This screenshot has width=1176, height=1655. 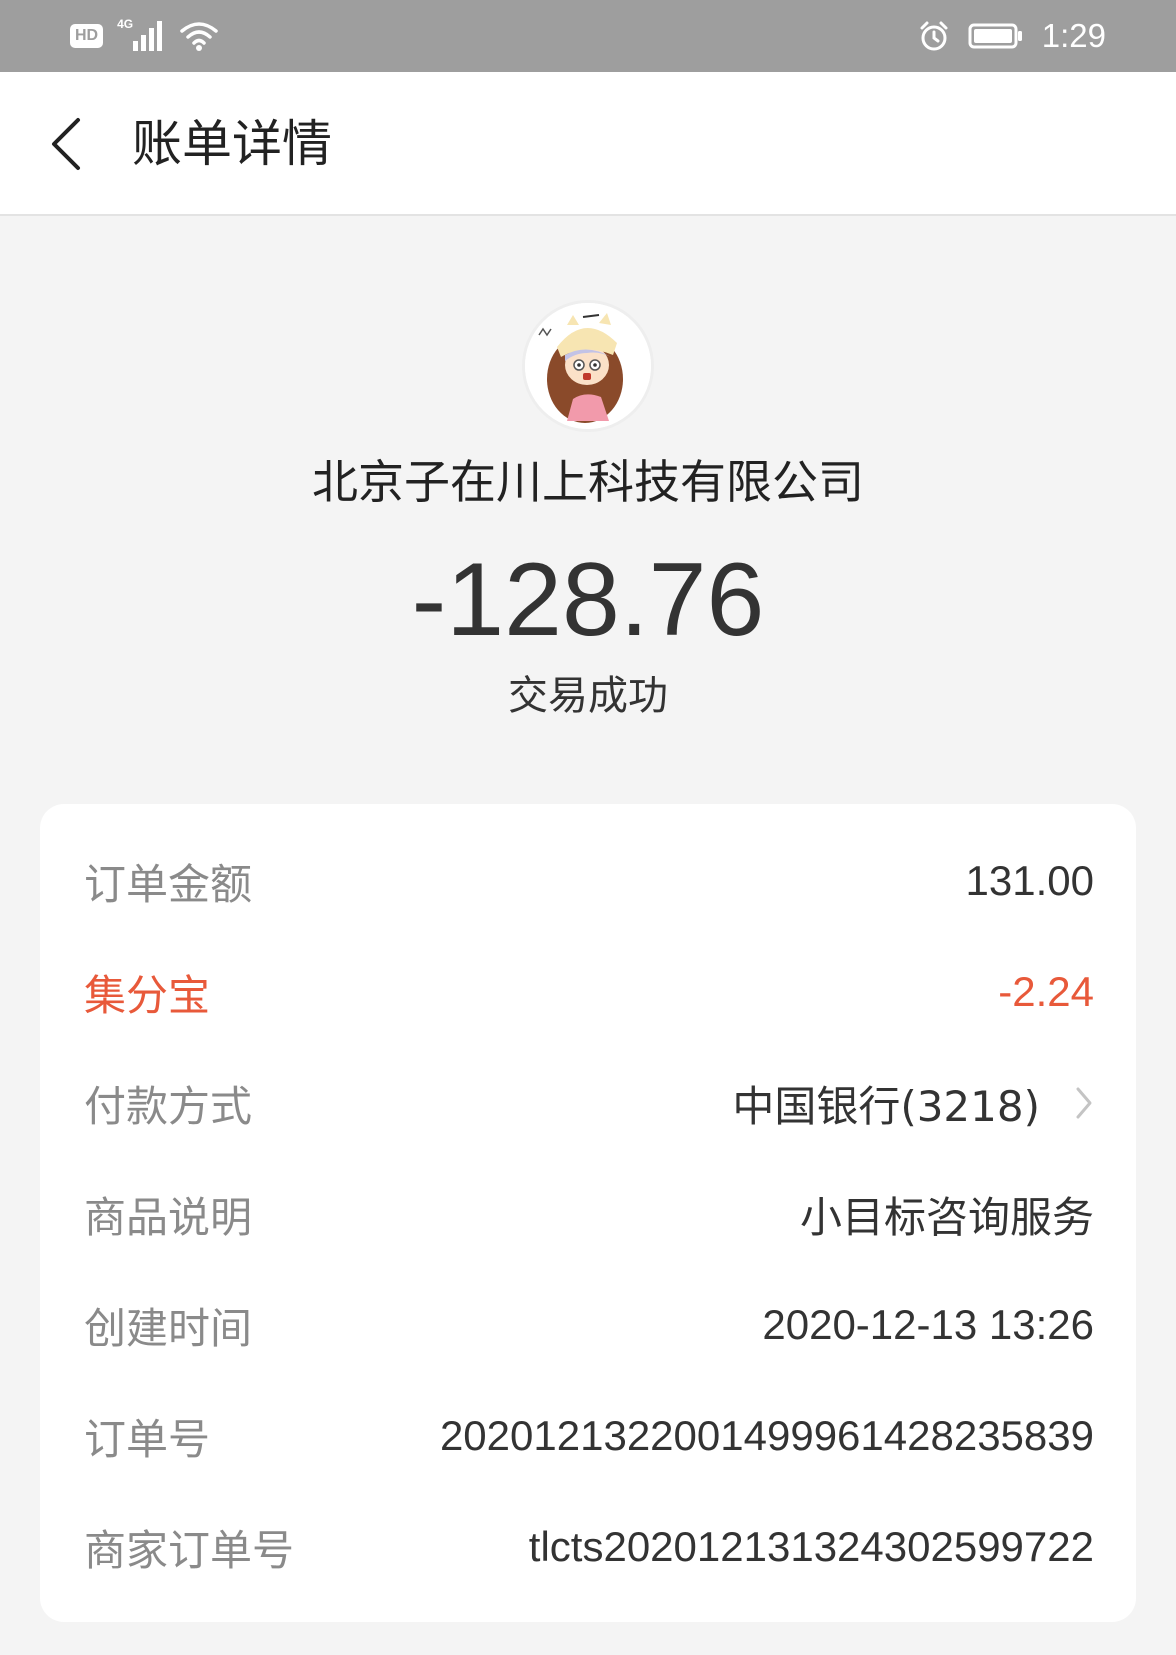 I want to click on merchant-order-no-value: tlcts20201213132430259972​2, so click(x=811, y=1546).